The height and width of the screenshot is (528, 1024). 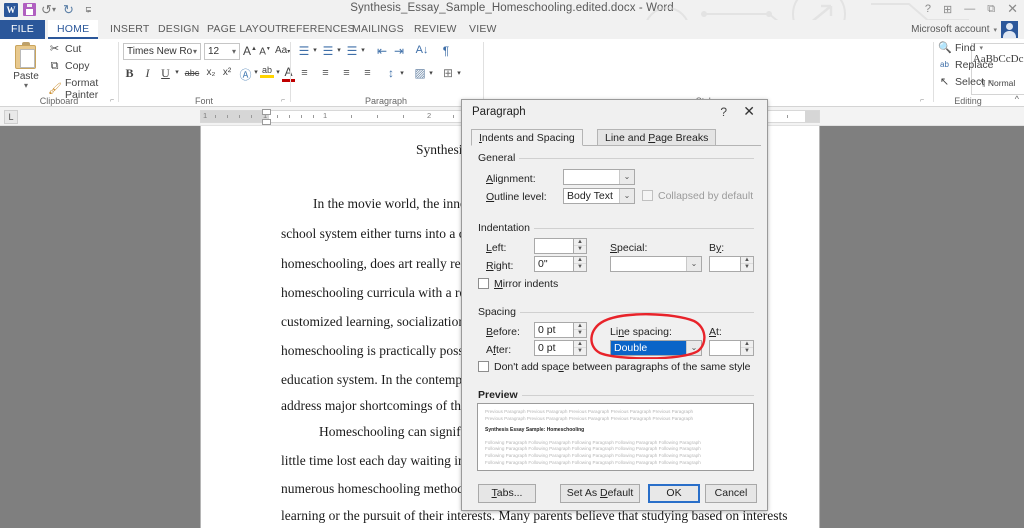 I want to click on tab-line-and-page-breaks: Line and Page Breaks, so click(x=657, y=137).